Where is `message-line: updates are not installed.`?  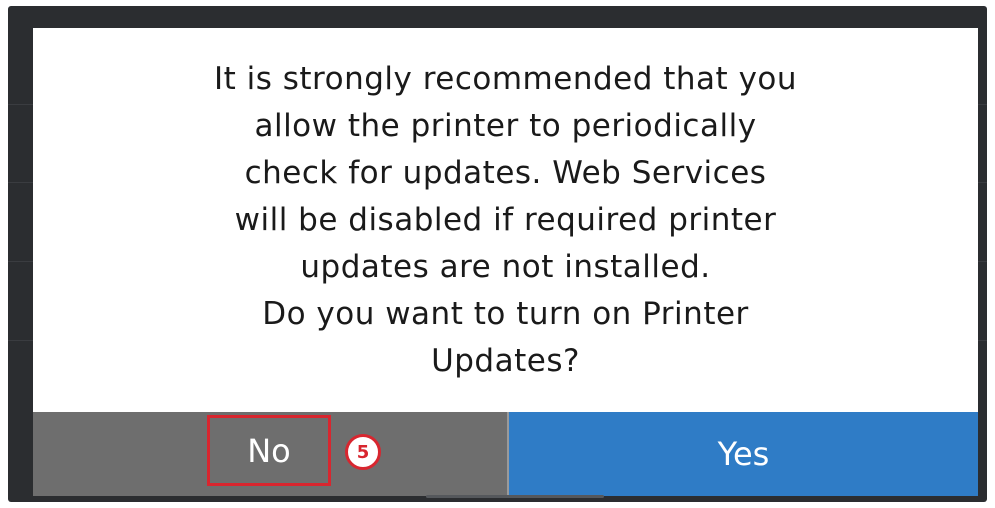 message-line: updates are not installed. is located at coordinates (505, 266).